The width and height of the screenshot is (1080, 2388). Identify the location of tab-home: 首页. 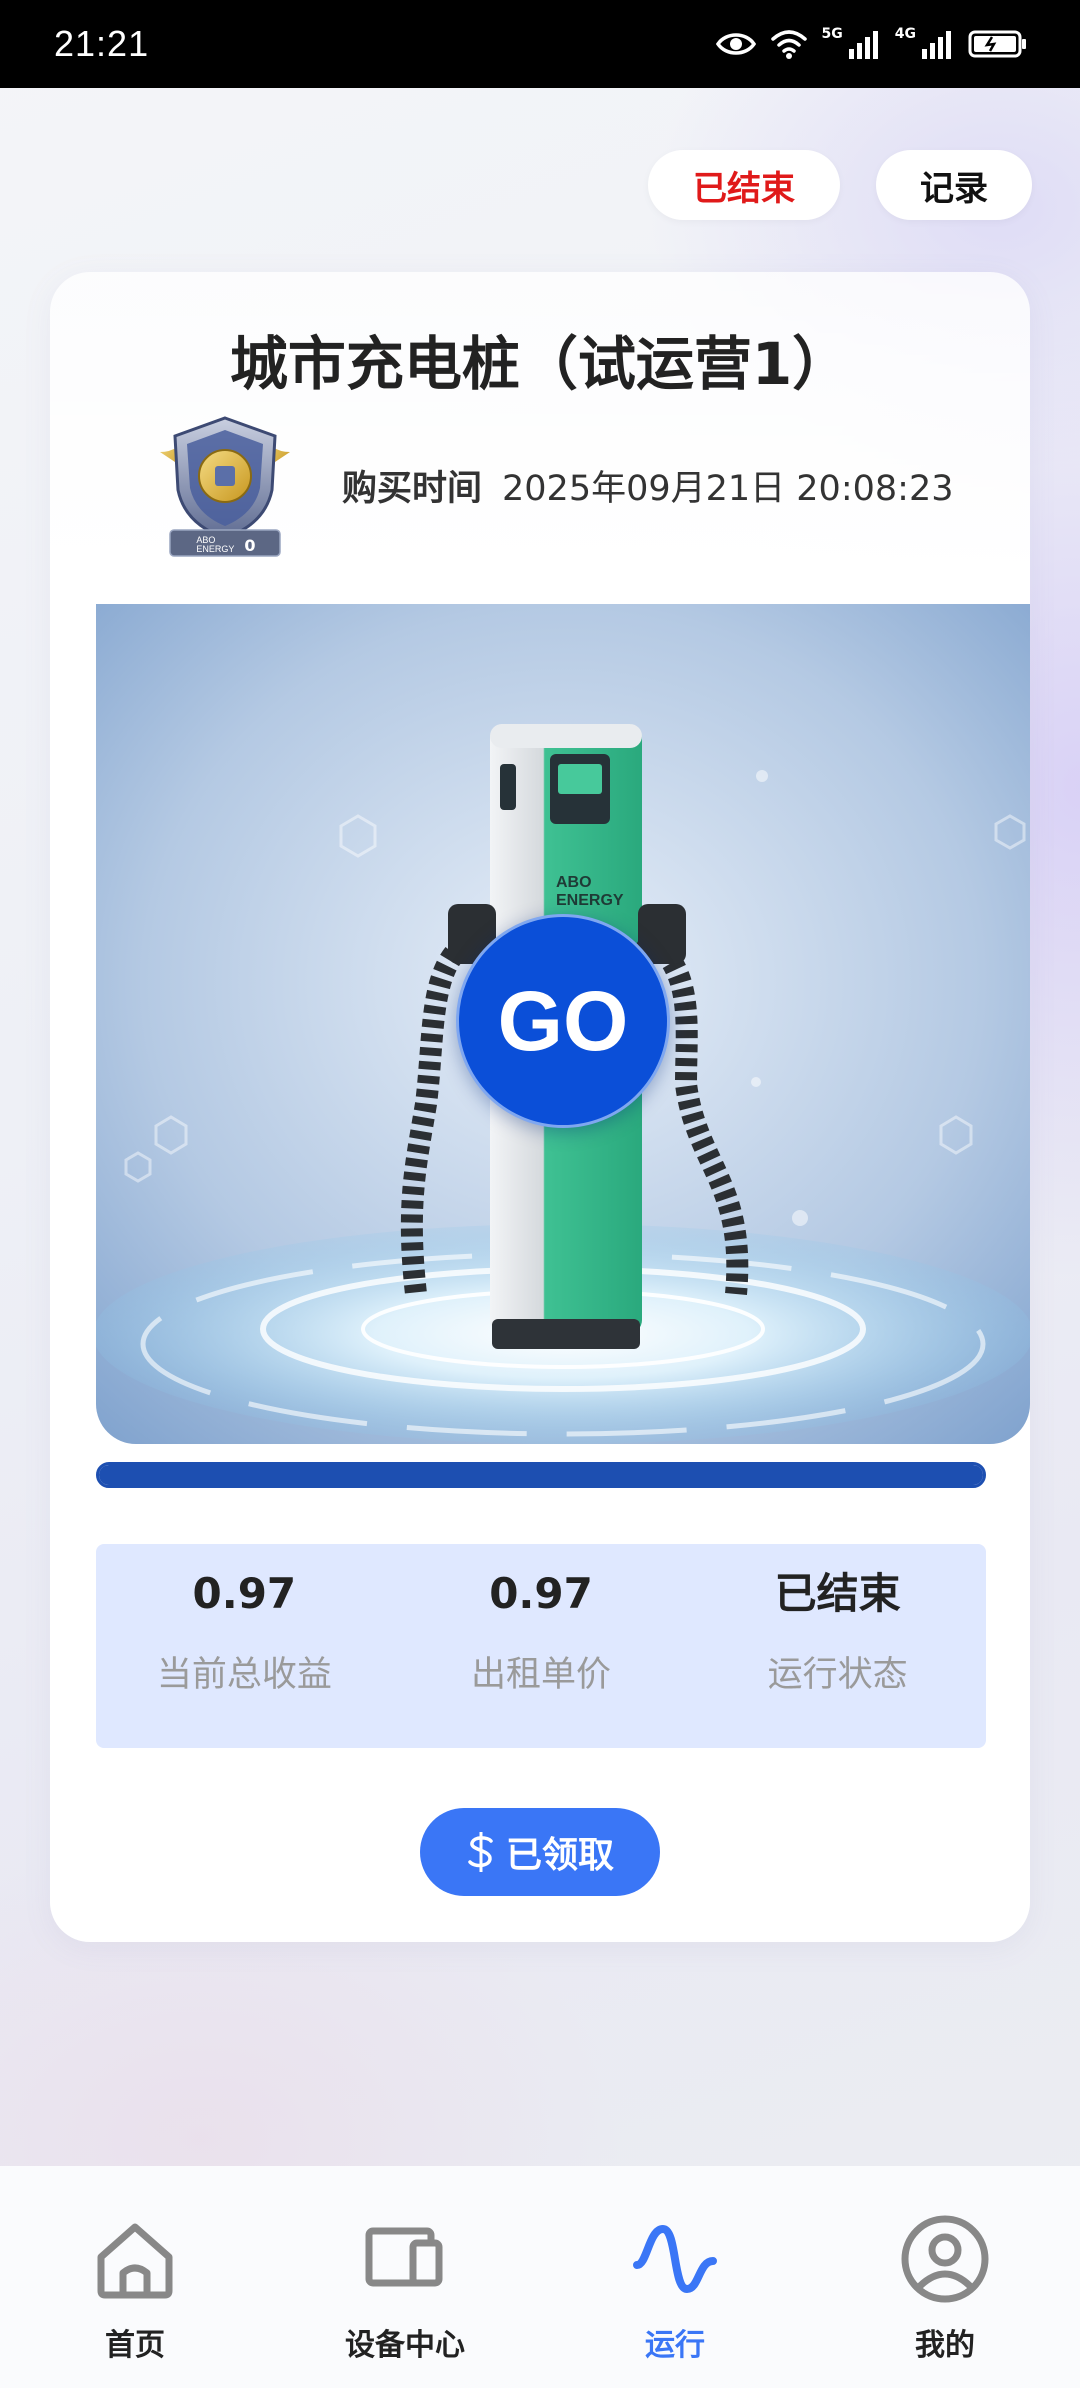
(135, 2277).